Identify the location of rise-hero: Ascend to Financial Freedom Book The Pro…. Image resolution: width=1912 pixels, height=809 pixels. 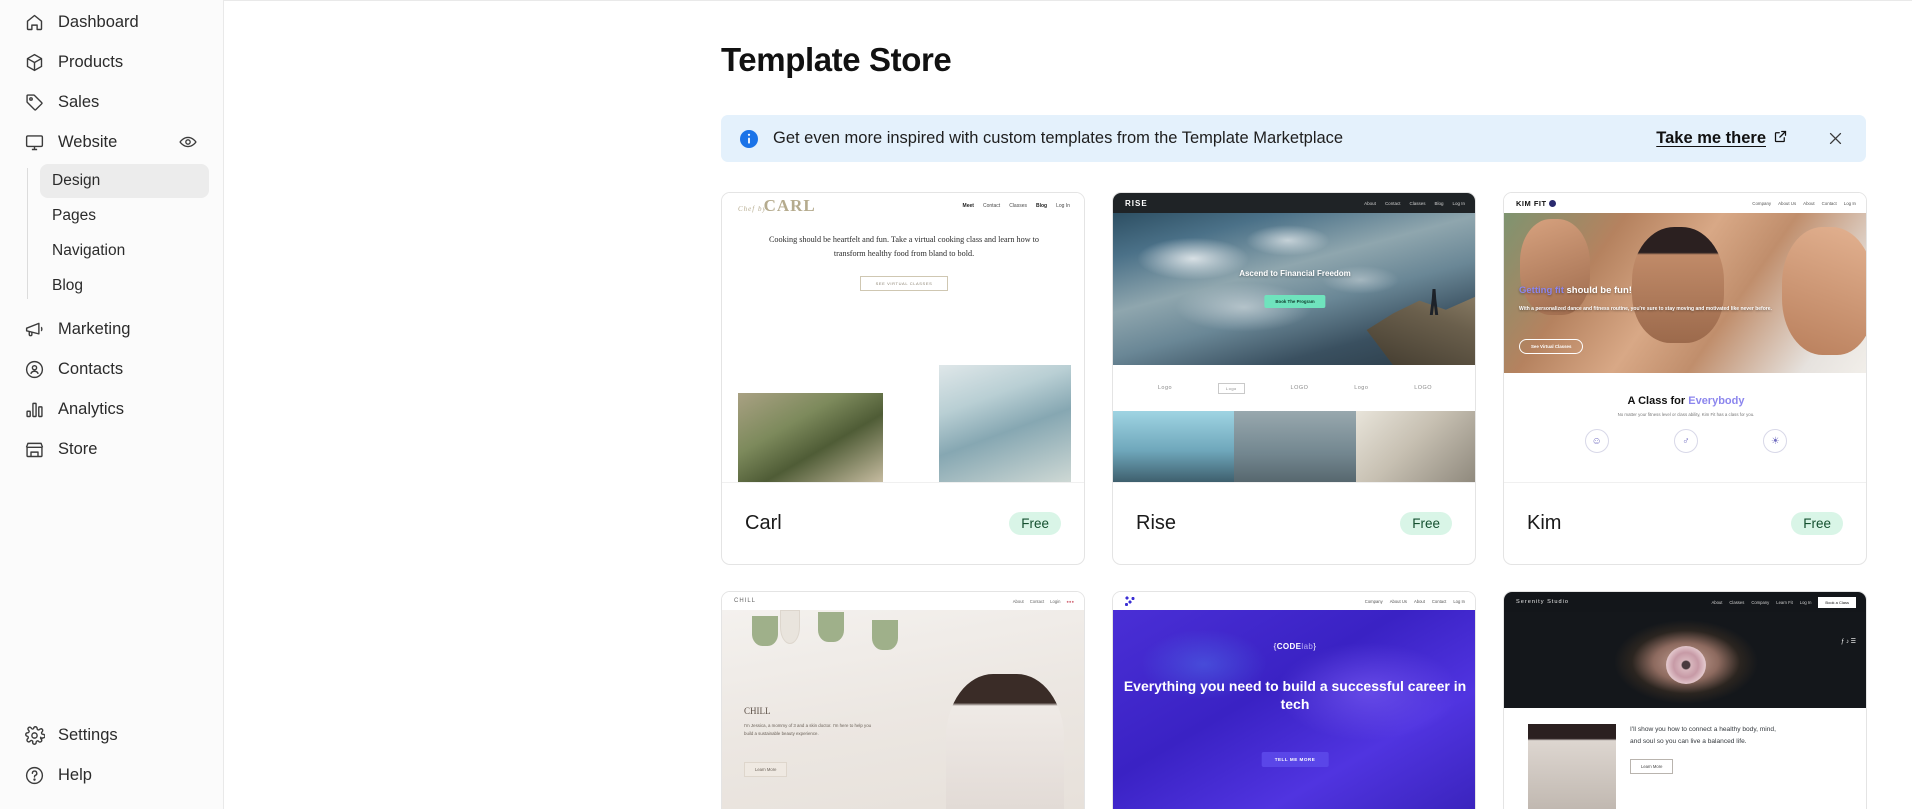
(1294, 289).